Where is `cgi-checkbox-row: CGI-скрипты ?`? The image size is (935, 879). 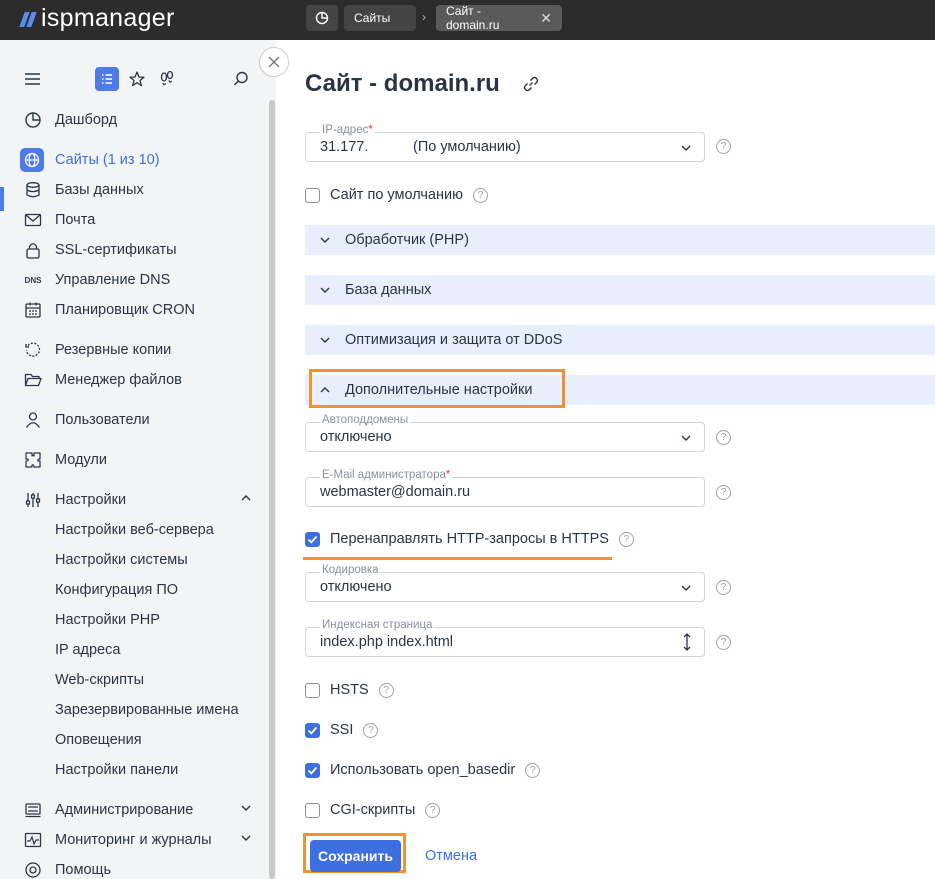
cgi-checkbox-row: CGI-скрипты ? is located at coordinates (373, 810).